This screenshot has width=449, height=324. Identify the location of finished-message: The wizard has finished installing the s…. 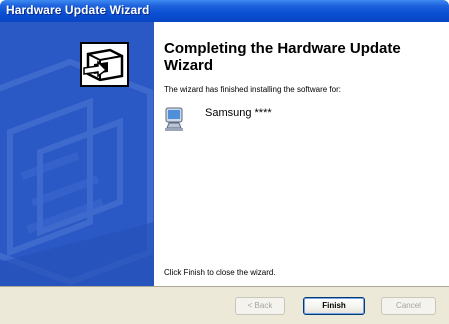
(252, 89).